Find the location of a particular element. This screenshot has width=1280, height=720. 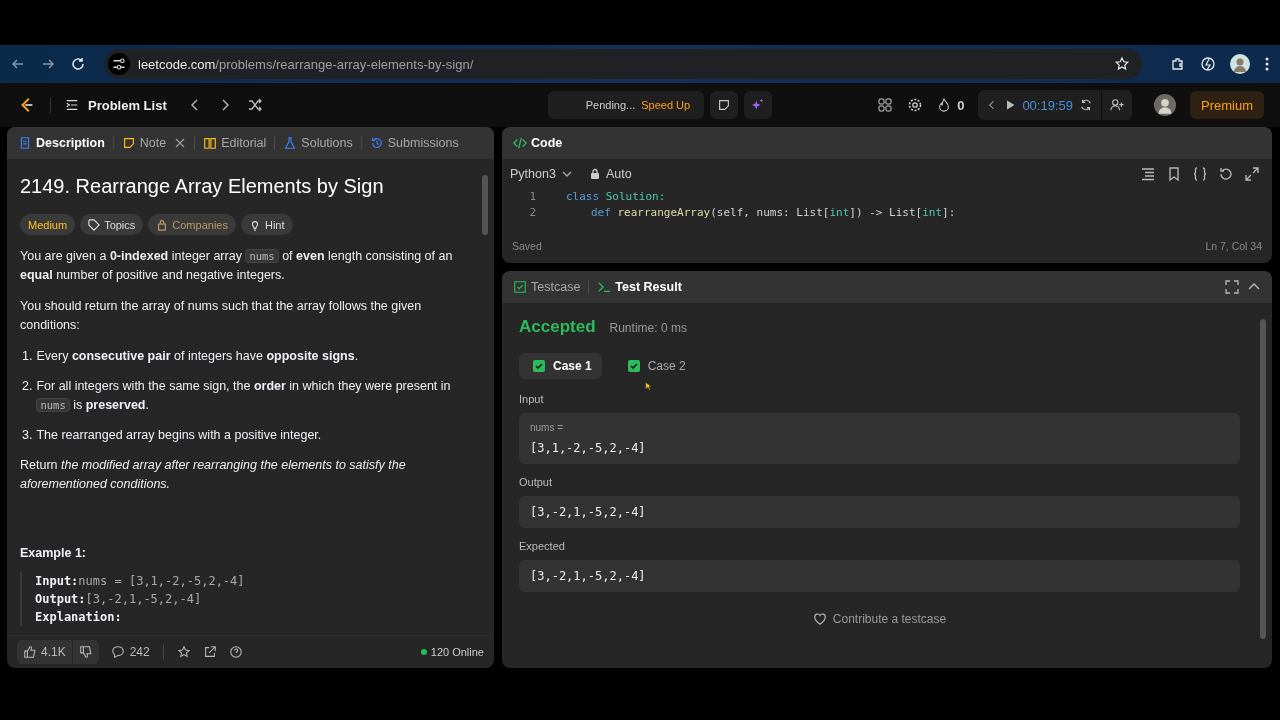

panel-tab: Description is located at coordinates (61, 143).